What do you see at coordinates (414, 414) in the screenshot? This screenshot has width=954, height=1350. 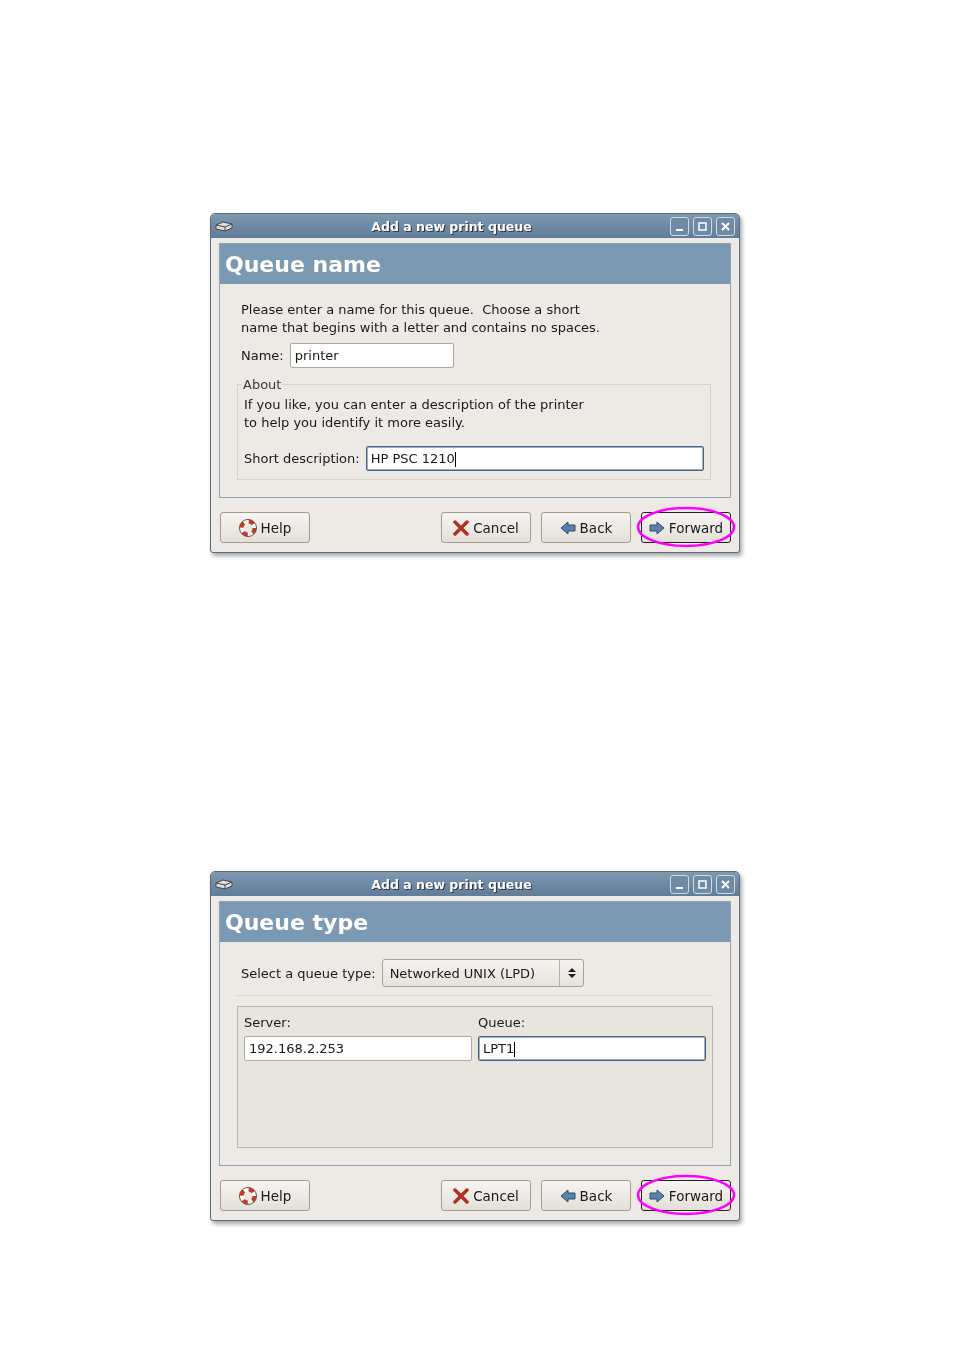 I see `description-text: If you like, you can enter a description of the printer to help you identify it more easily.` at bounding box center [414, 414].